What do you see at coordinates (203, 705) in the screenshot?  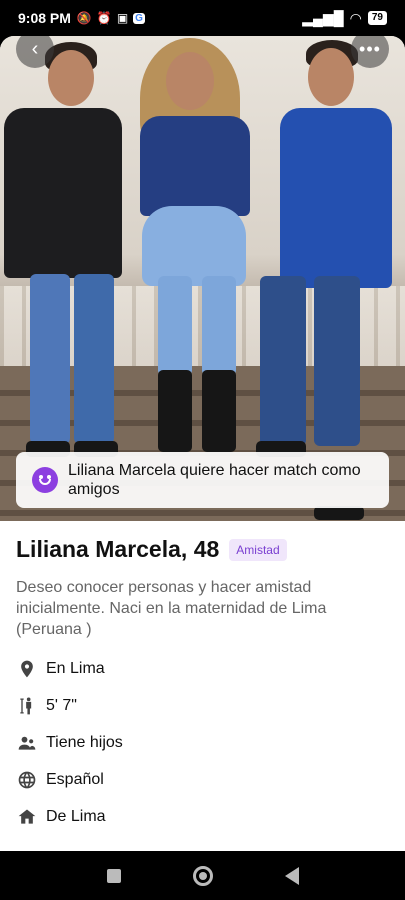 I see `fact-height: 5' 7"` at bounding box center [203, 705].